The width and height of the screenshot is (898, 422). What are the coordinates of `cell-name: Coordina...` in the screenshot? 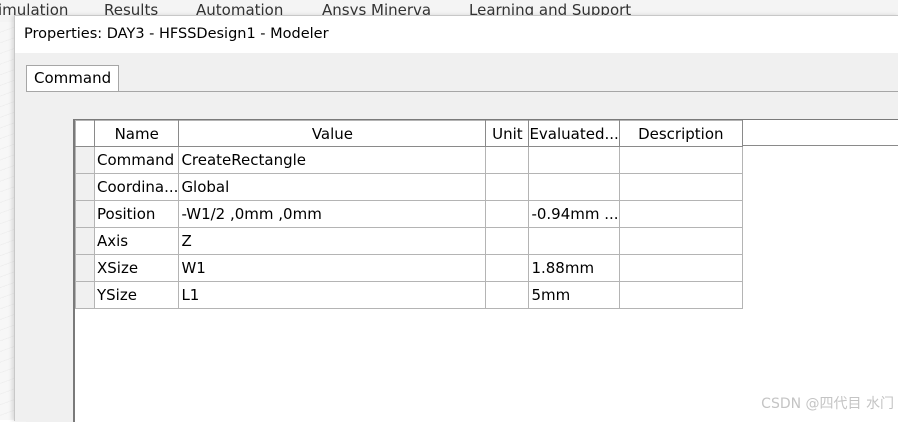 It's located at (136, 187).